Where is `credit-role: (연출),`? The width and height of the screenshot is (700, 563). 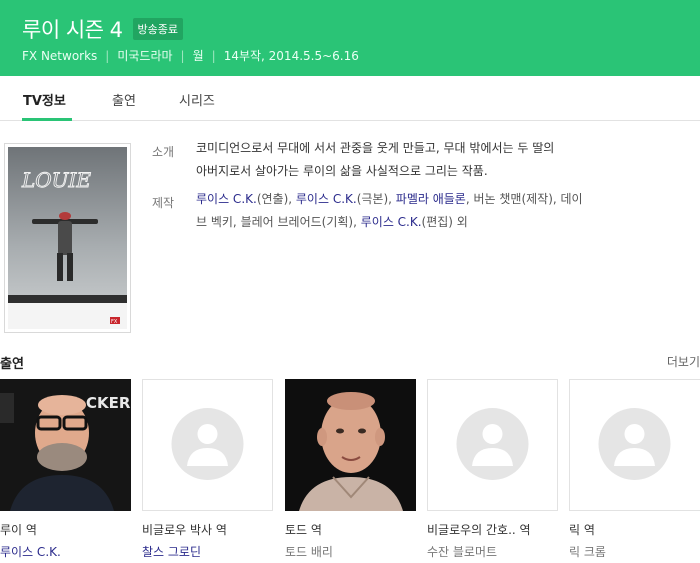
credit-role: (연출), is located at coordinates (276, 199).